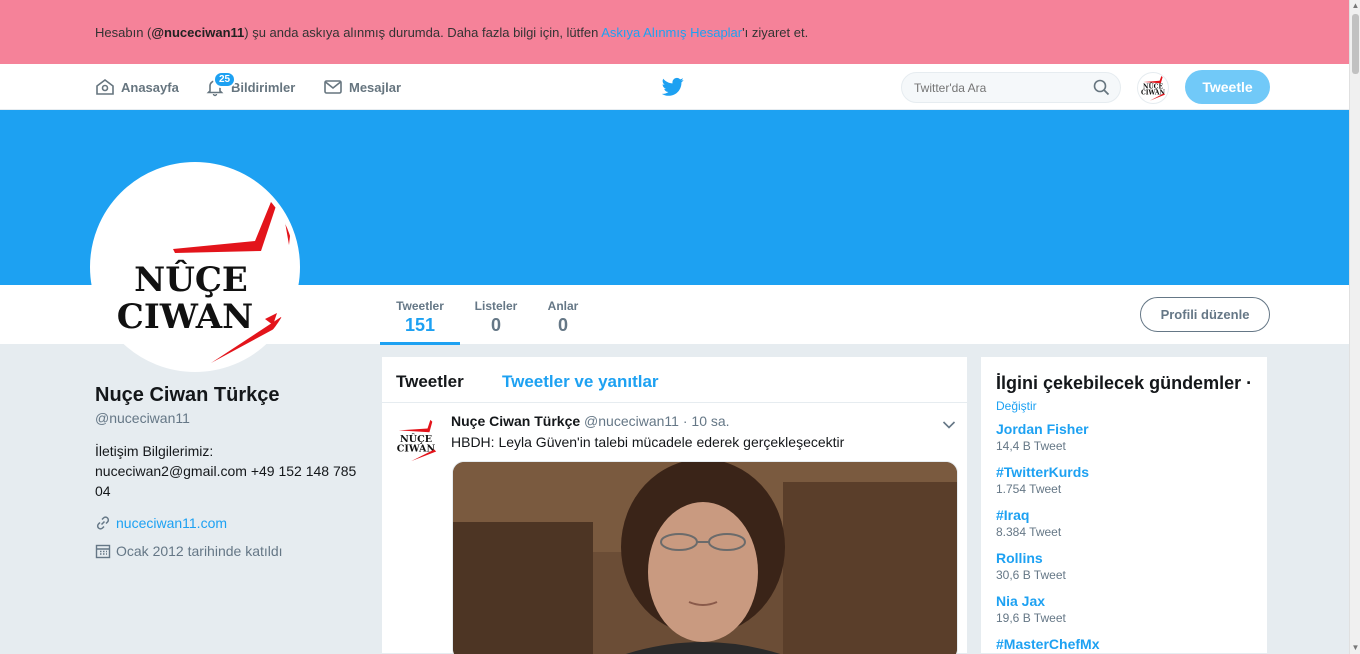  I want to click on calendar-icon, so click(103, 551).